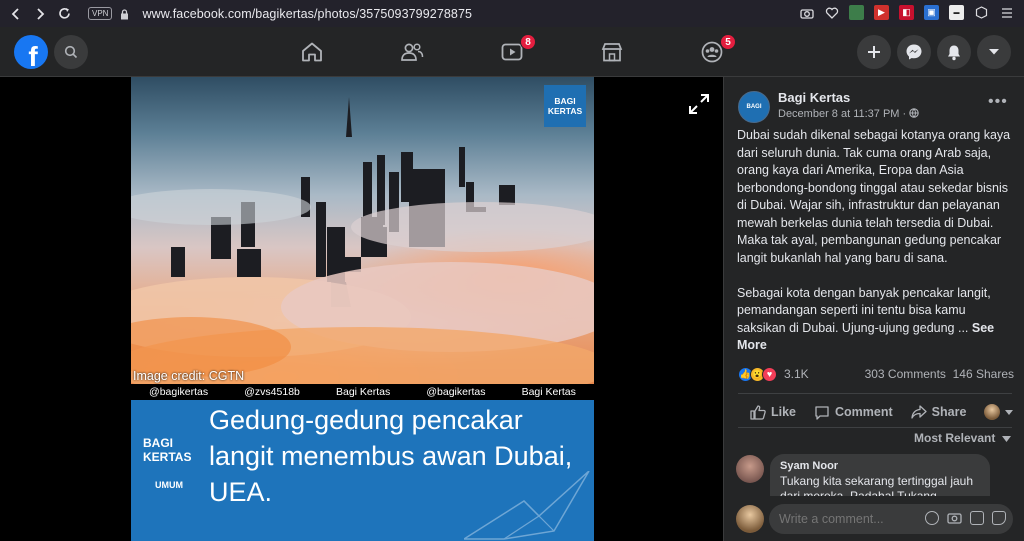  Describe the element at coordinates (40, 13) in the screenshot. I see `forward-icon` at that location.